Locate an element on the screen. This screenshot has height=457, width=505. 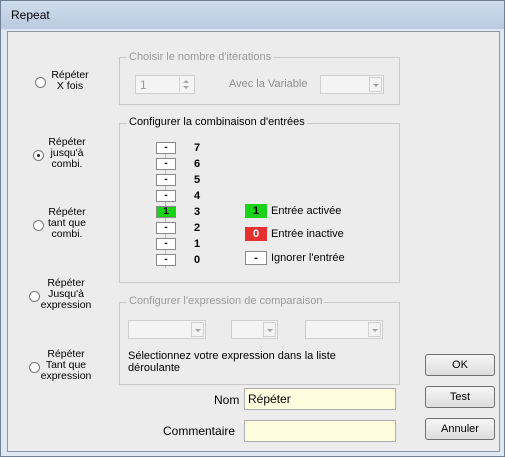
mode-label-while-combination: Répéter tant que combi. is located at coordinates (67, 223).